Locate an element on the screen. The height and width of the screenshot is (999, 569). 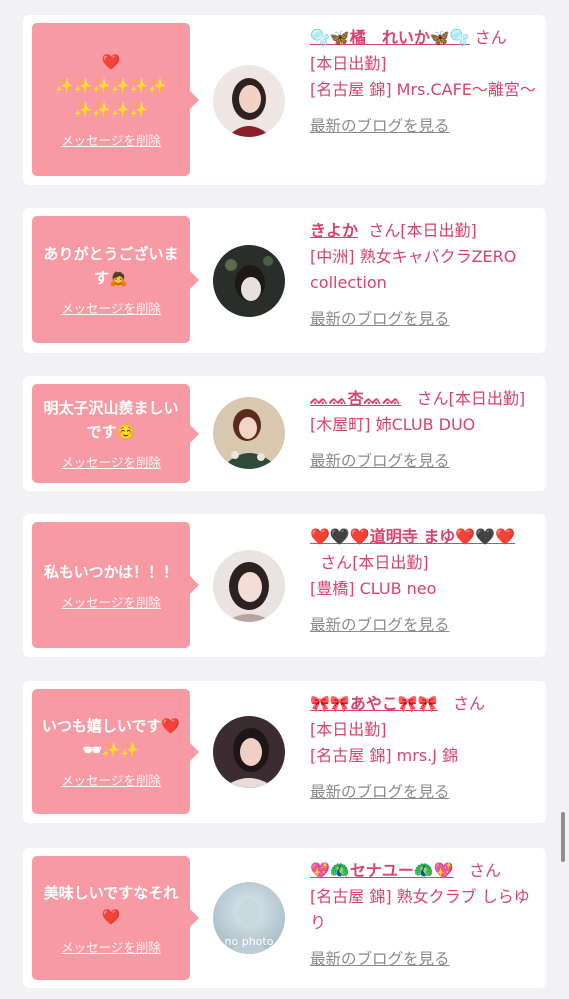
cast-info: 💖🦚セナユー🦚💖 さん [名古屋 錦] 熟女クラブ しらゆり 最新のブログを見る is located at coordinates (425, 915).